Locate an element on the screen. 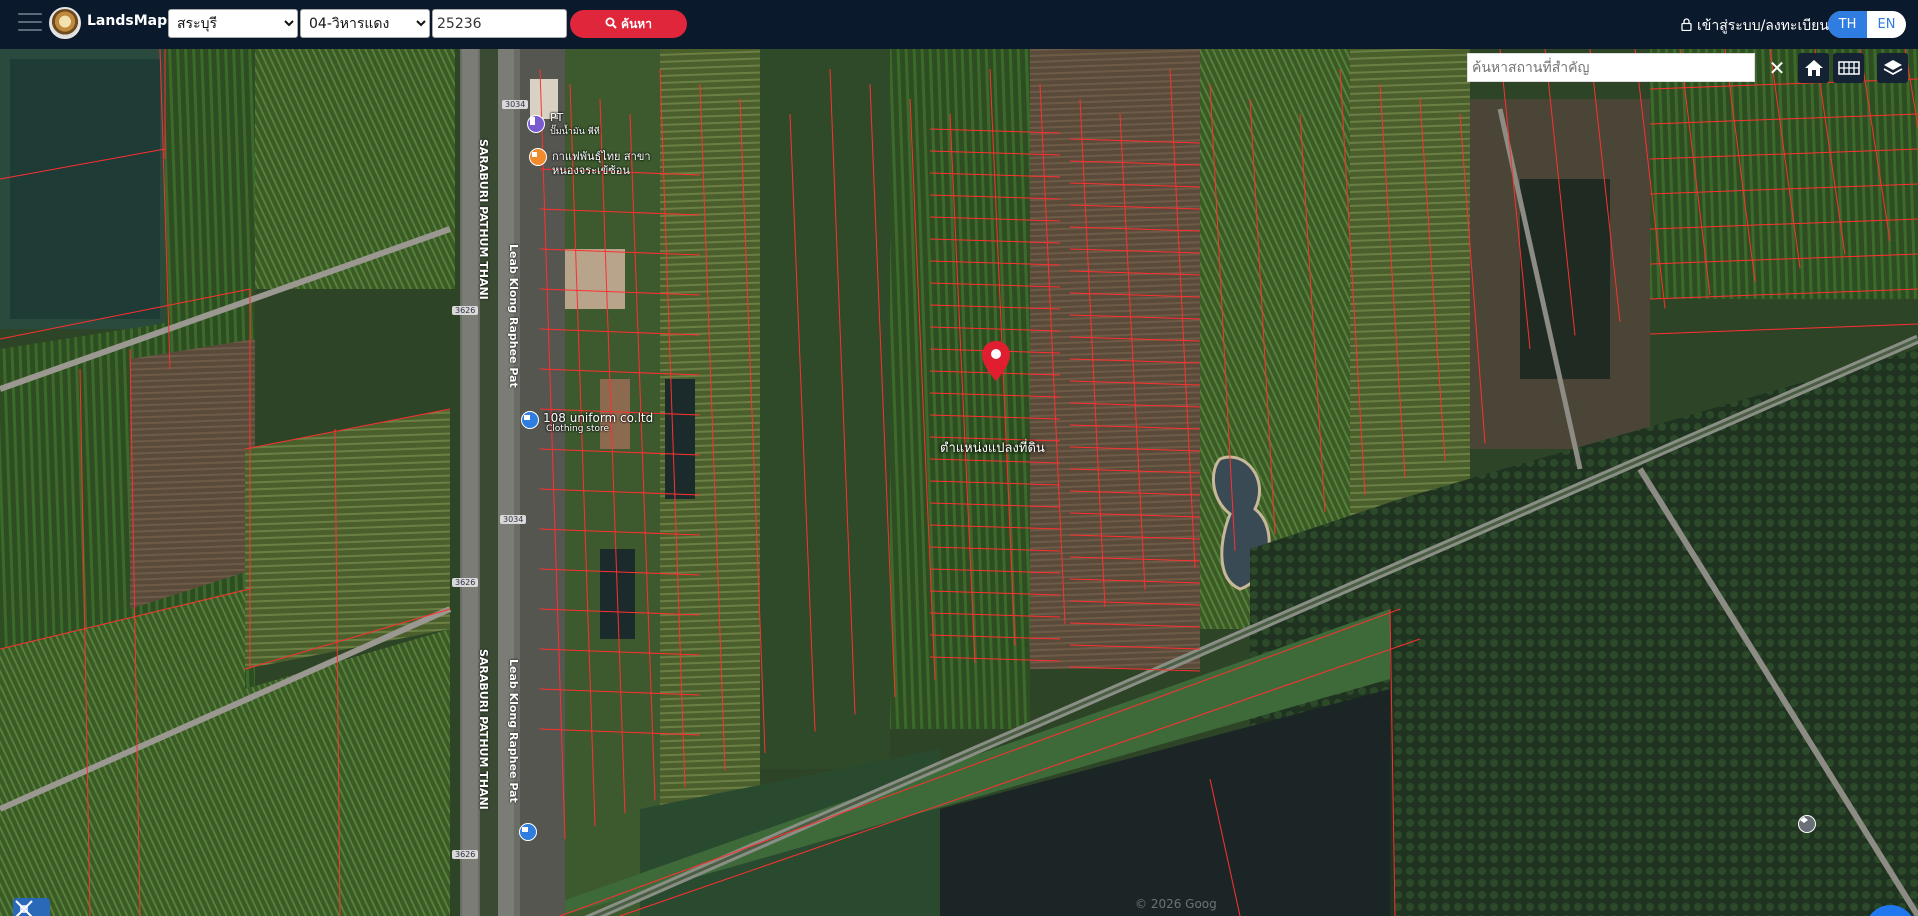  district-select: 04-วิหารแดง is located at coordinates (365, 23).